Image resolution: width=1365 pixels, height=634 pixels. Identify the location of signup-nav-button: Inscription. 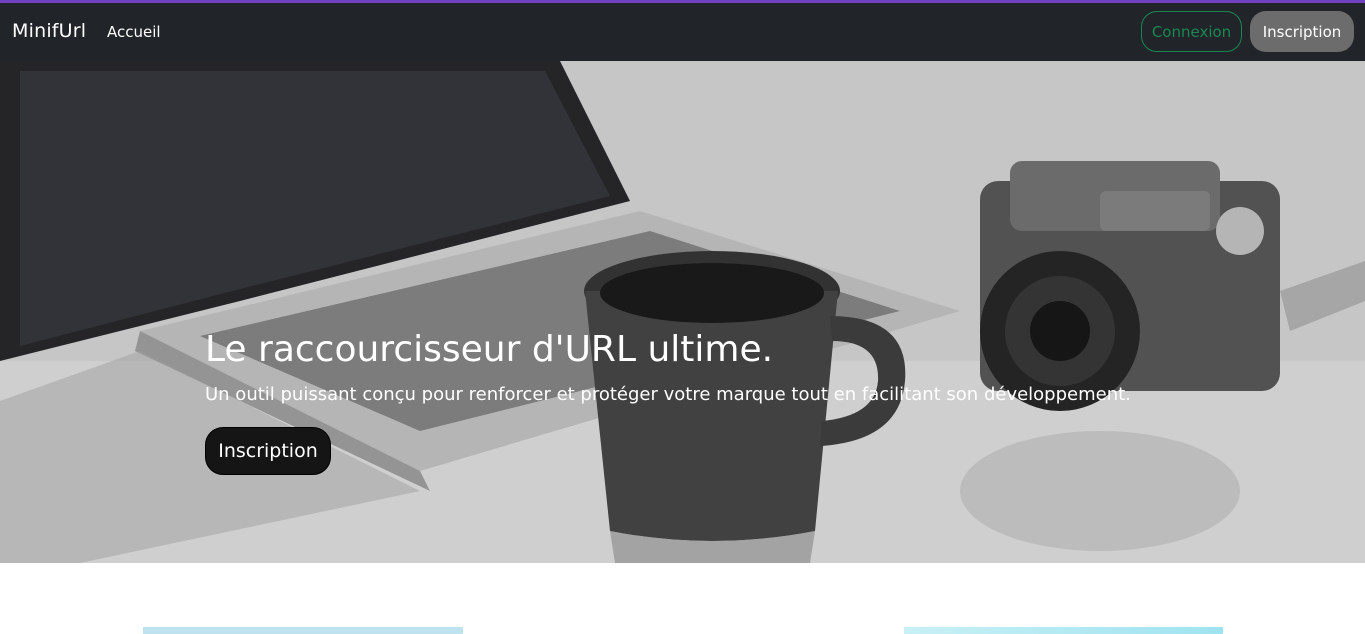
(1302, 31).